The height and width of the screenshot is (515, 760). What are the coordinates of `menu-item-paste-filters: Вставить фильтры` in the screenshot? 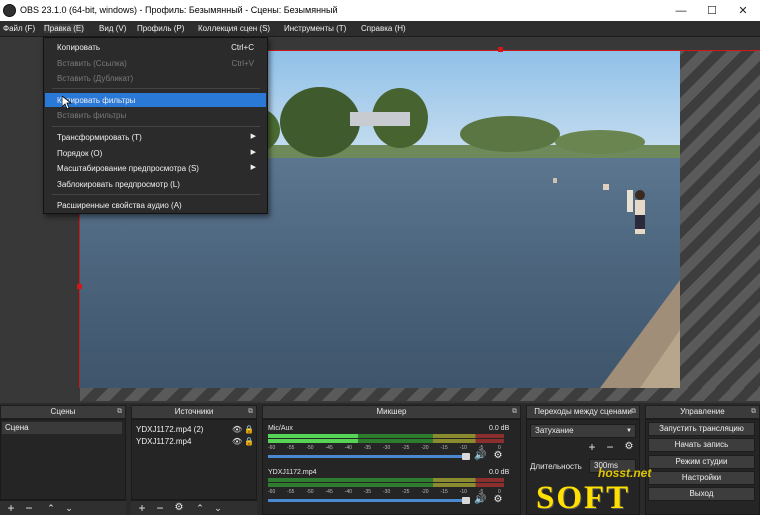 It's located at (155, 115).